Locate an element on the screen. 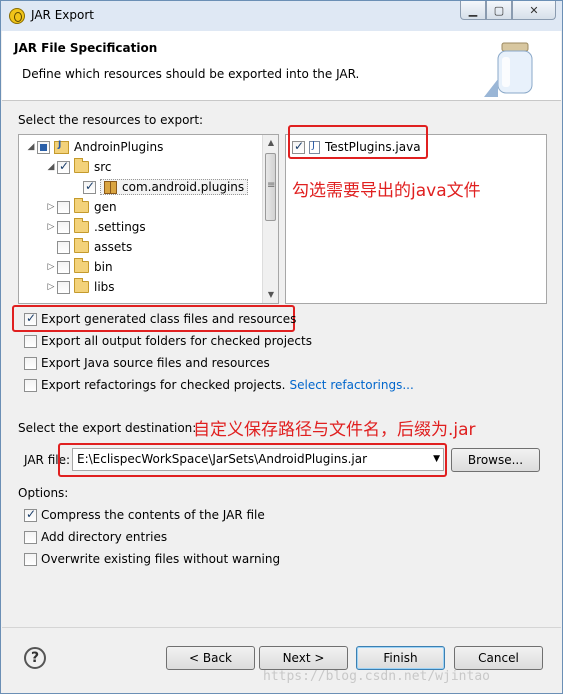 The height and width of the screenshot is (694, 563). tree-item-label: bin is located at coordinates (103, 267).